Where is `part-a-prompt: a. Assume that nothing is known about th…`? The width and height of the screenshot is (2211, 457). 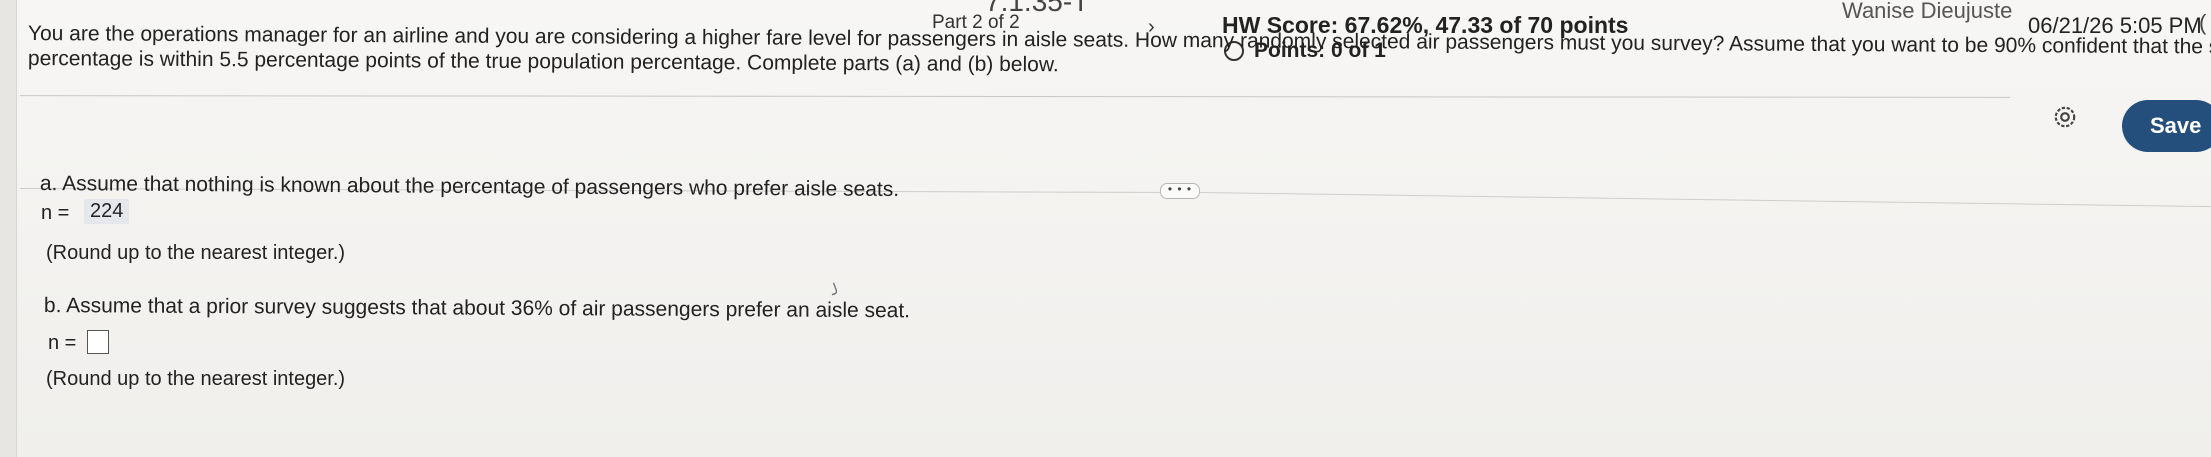
part-a-prompt: a. Assume that nothing is known about th… is located at coordinates (469, 186).